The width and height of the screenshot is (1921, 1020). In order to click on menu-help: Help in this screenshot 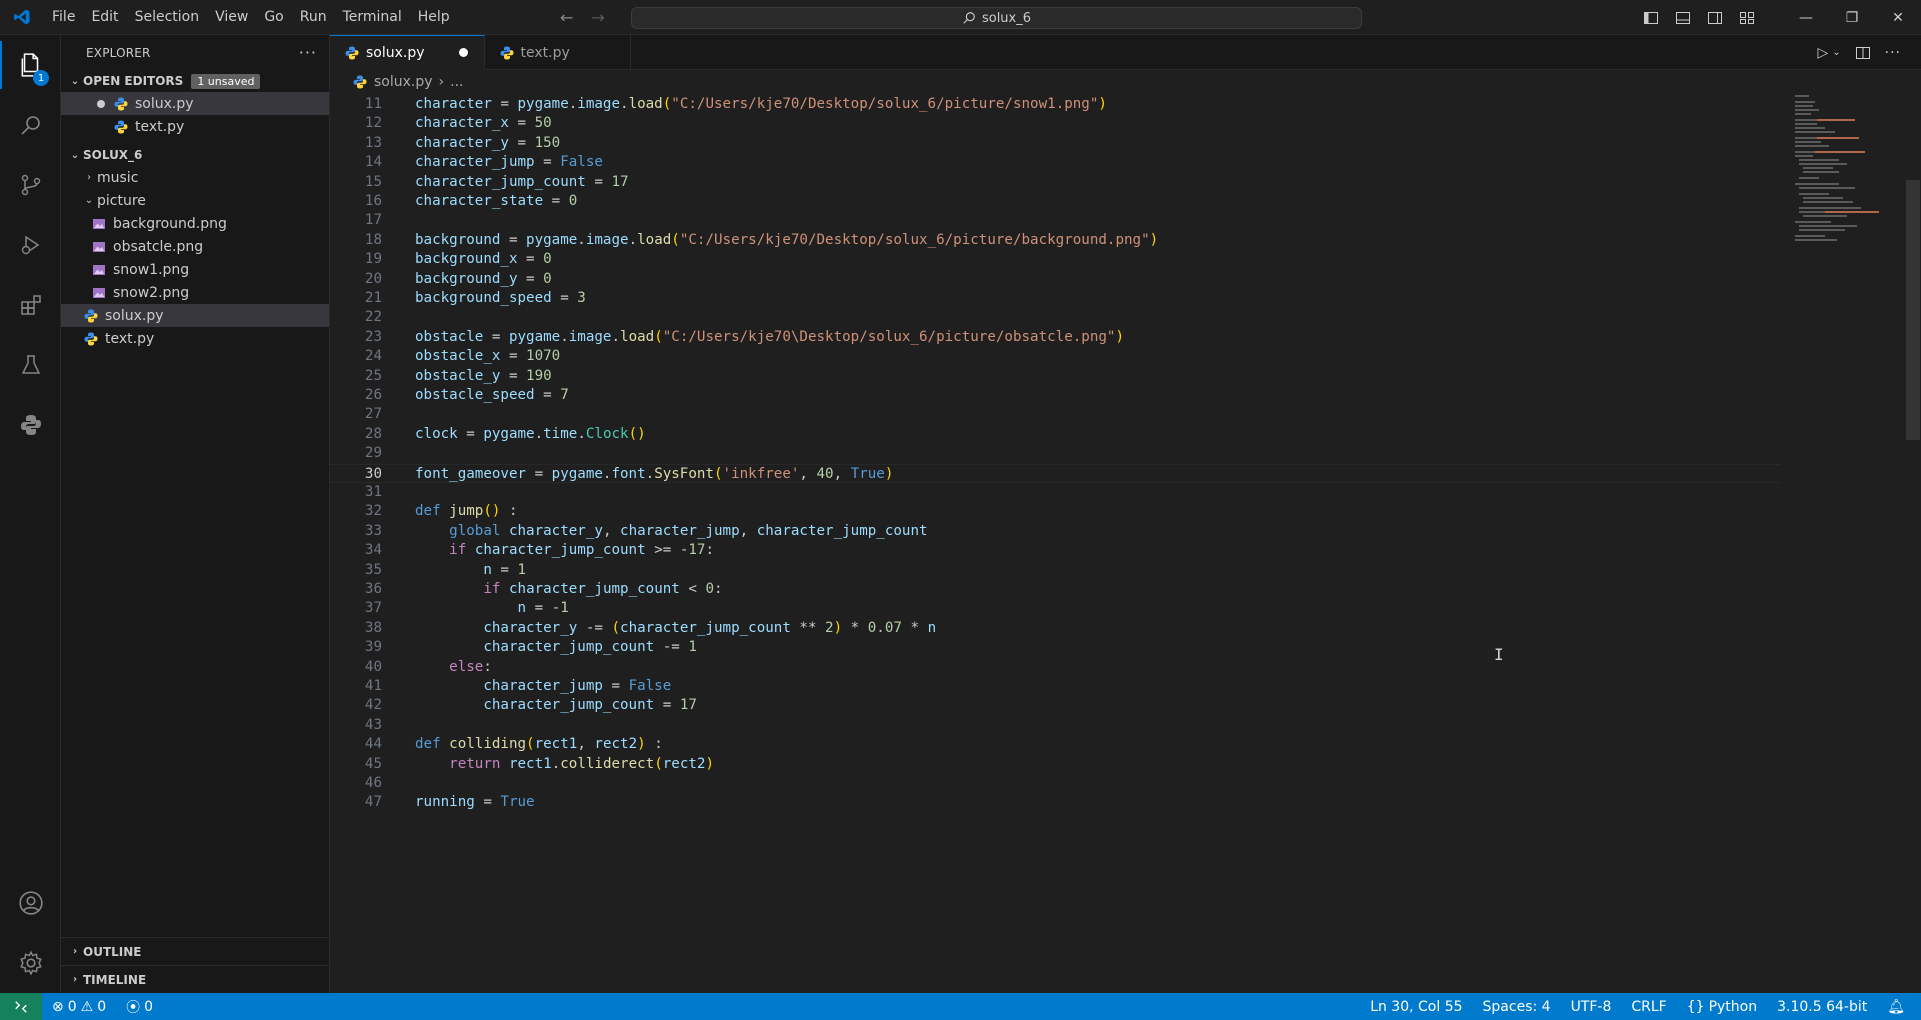, I will do `click(434, 17)`.